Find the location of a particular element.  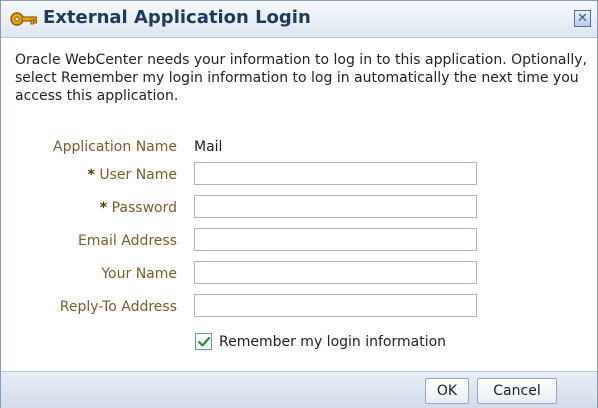

remember-login-checkbox is located at coordinates (203, 341).